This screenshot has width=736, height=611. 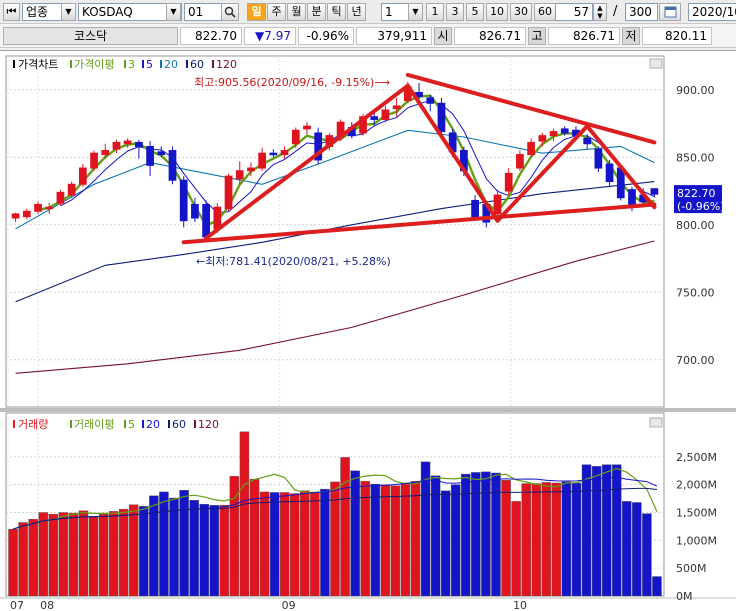 What do you see at coordinates (435, 12) in the screenshot?
I see `interval-button-1: 1` at bounding box center [435, 12].